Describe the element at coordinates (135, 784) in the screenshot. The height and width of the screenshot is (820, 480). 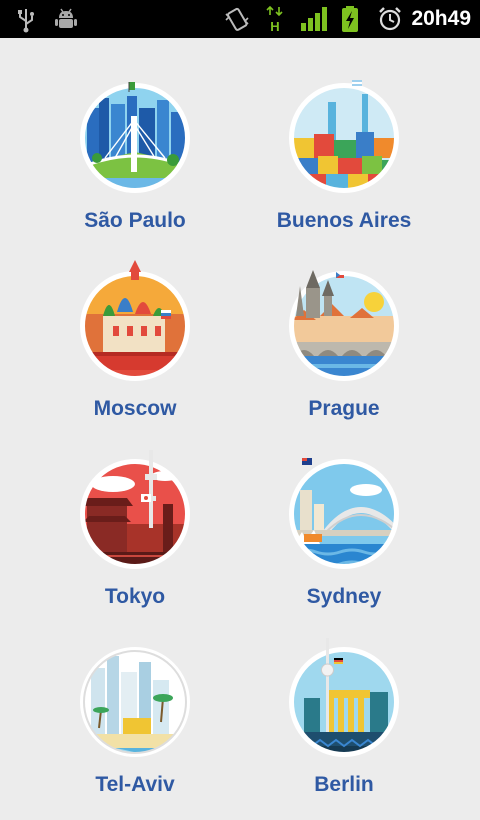
I see `city-name: Tel-Aviv` at that location.